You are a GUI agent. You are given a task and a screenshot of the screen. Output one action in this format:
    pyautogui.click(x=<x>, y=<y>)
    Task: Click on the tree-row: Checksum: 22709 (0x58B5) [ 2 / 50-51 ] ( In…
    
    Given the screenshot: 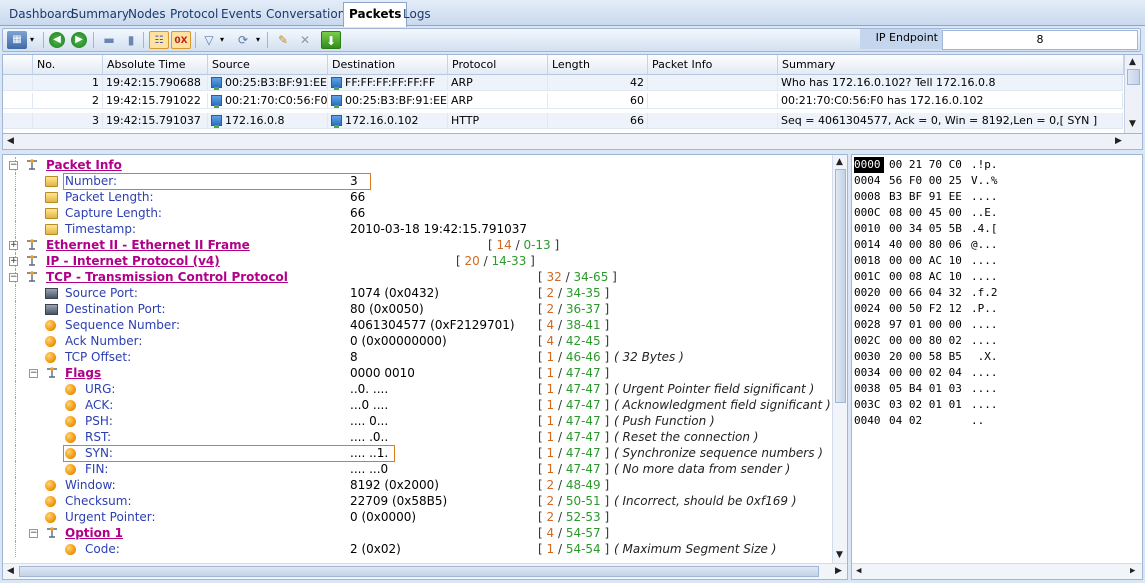 What is the action you would take?
    pyautogui.click(x=417, y=501)
    